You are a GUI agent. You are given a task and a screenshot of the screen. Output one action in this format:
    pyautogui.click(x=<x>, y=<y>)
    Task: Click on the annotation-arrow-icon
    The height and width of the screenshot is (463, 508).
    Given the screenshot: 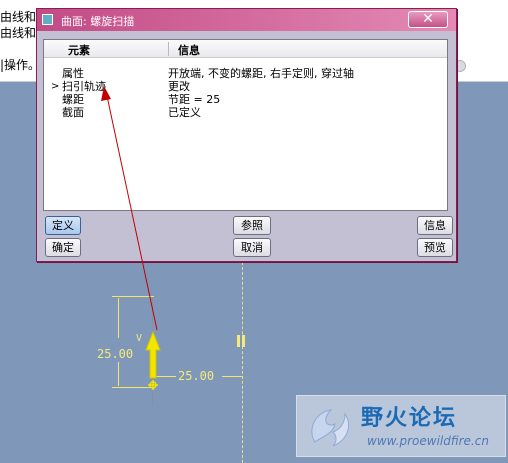 What is the action you would take?
    pyautogui.click(x=129, y=208)
    